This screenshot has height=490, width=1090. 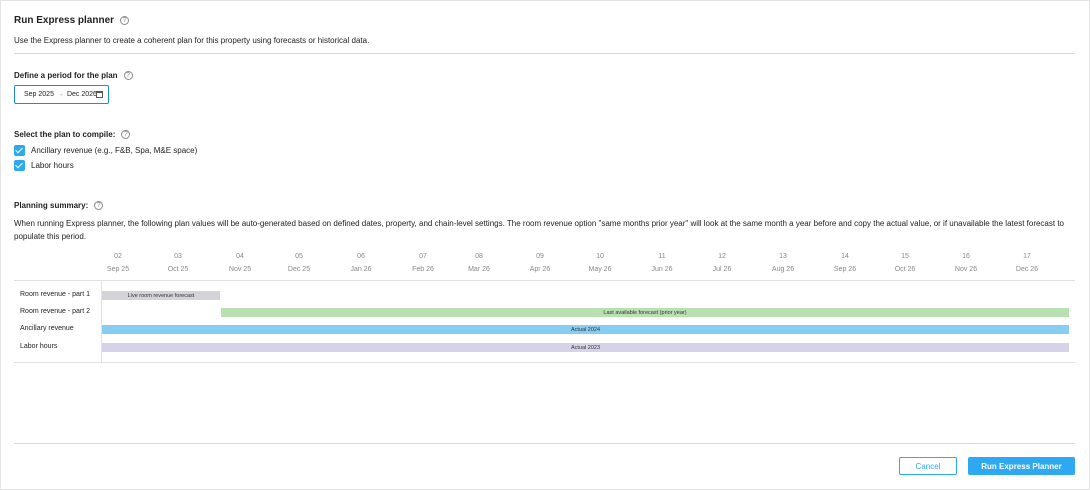 What do you see at coordinates (99, 94) in the screenshot?
I see `calendar-icon` at bounding box center [99, 94].